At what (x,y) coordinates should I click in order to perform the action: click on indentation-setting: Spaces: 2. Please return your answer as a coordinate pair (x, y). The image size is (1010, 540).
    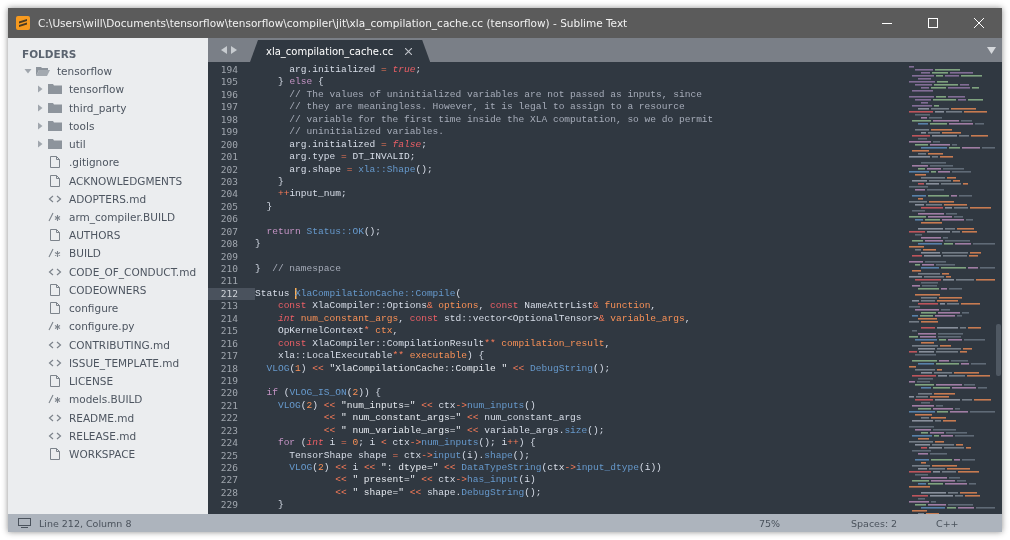
    Looking at the image, I should click on (893, 523).